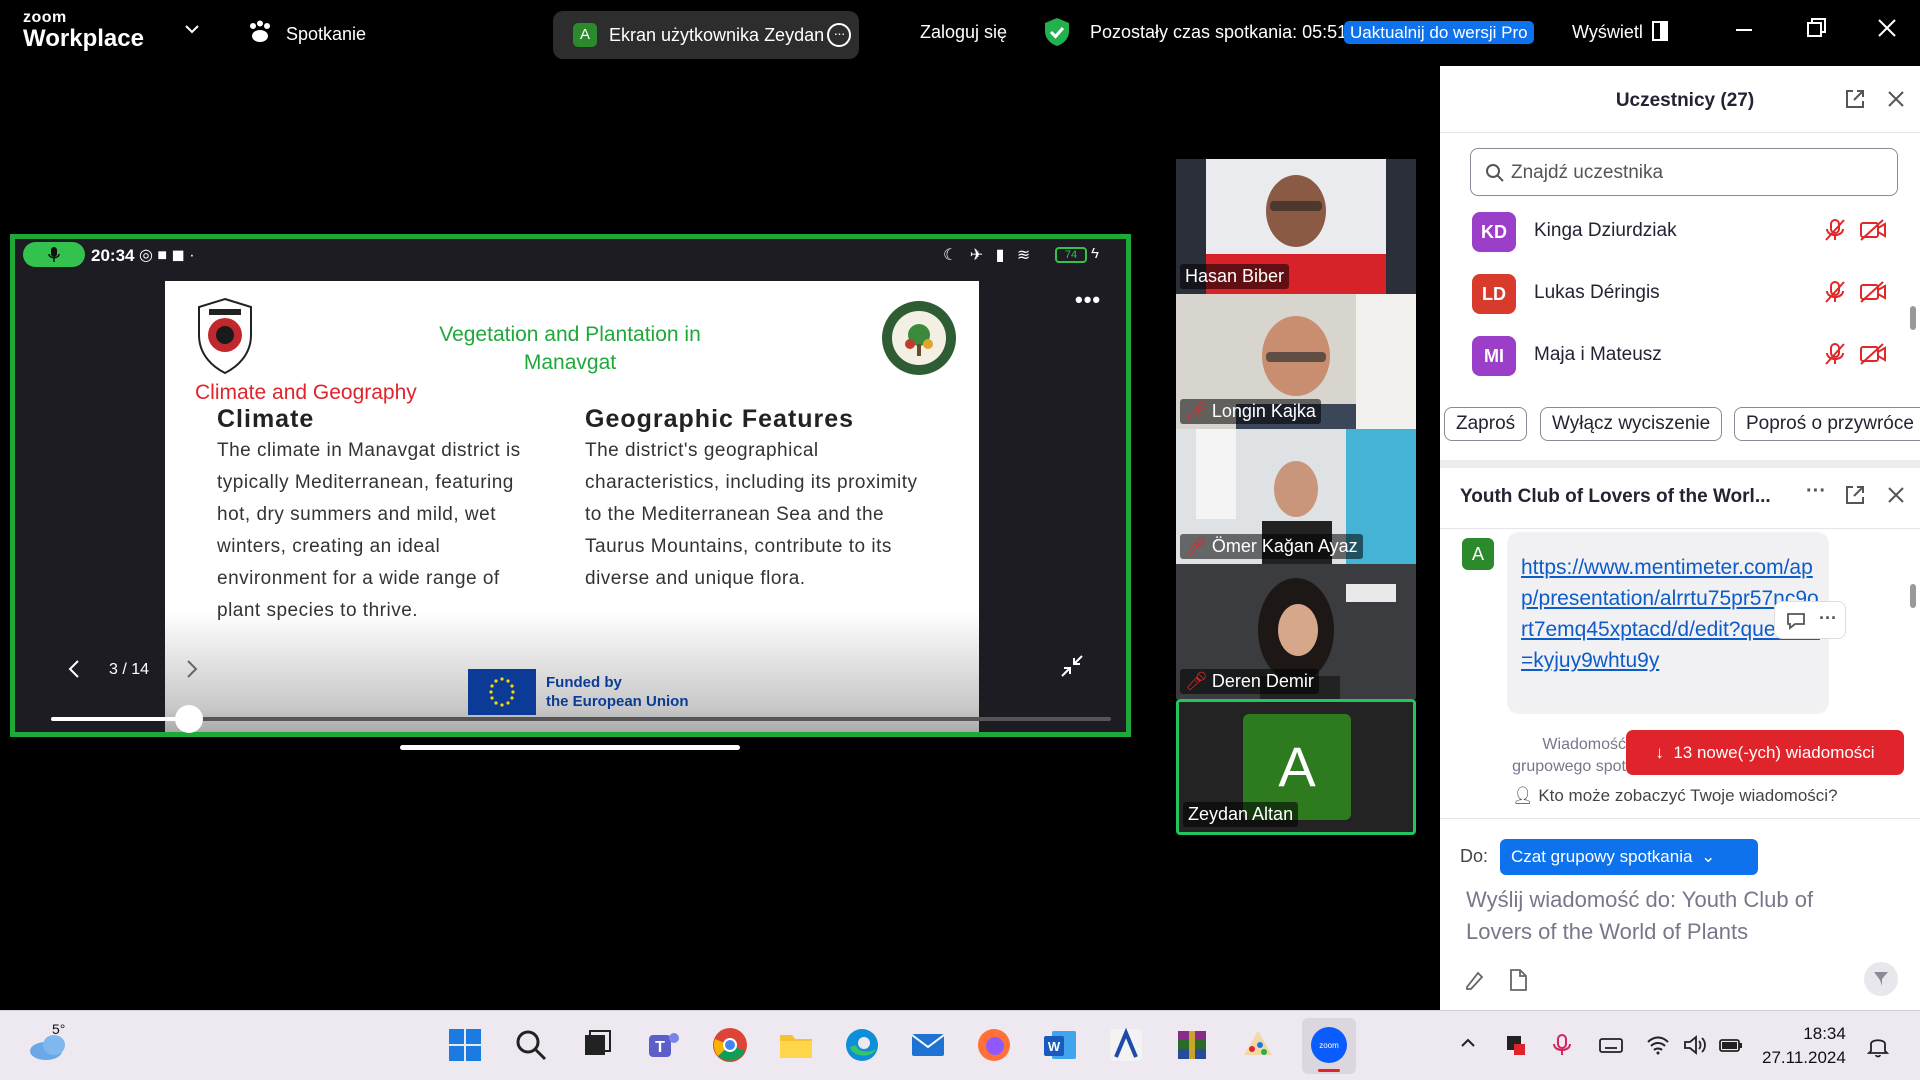  What do you see at coordinates (1258, 1045) in the screenshot?
I see `paint-icon` at bounding box center [1258, 1045].